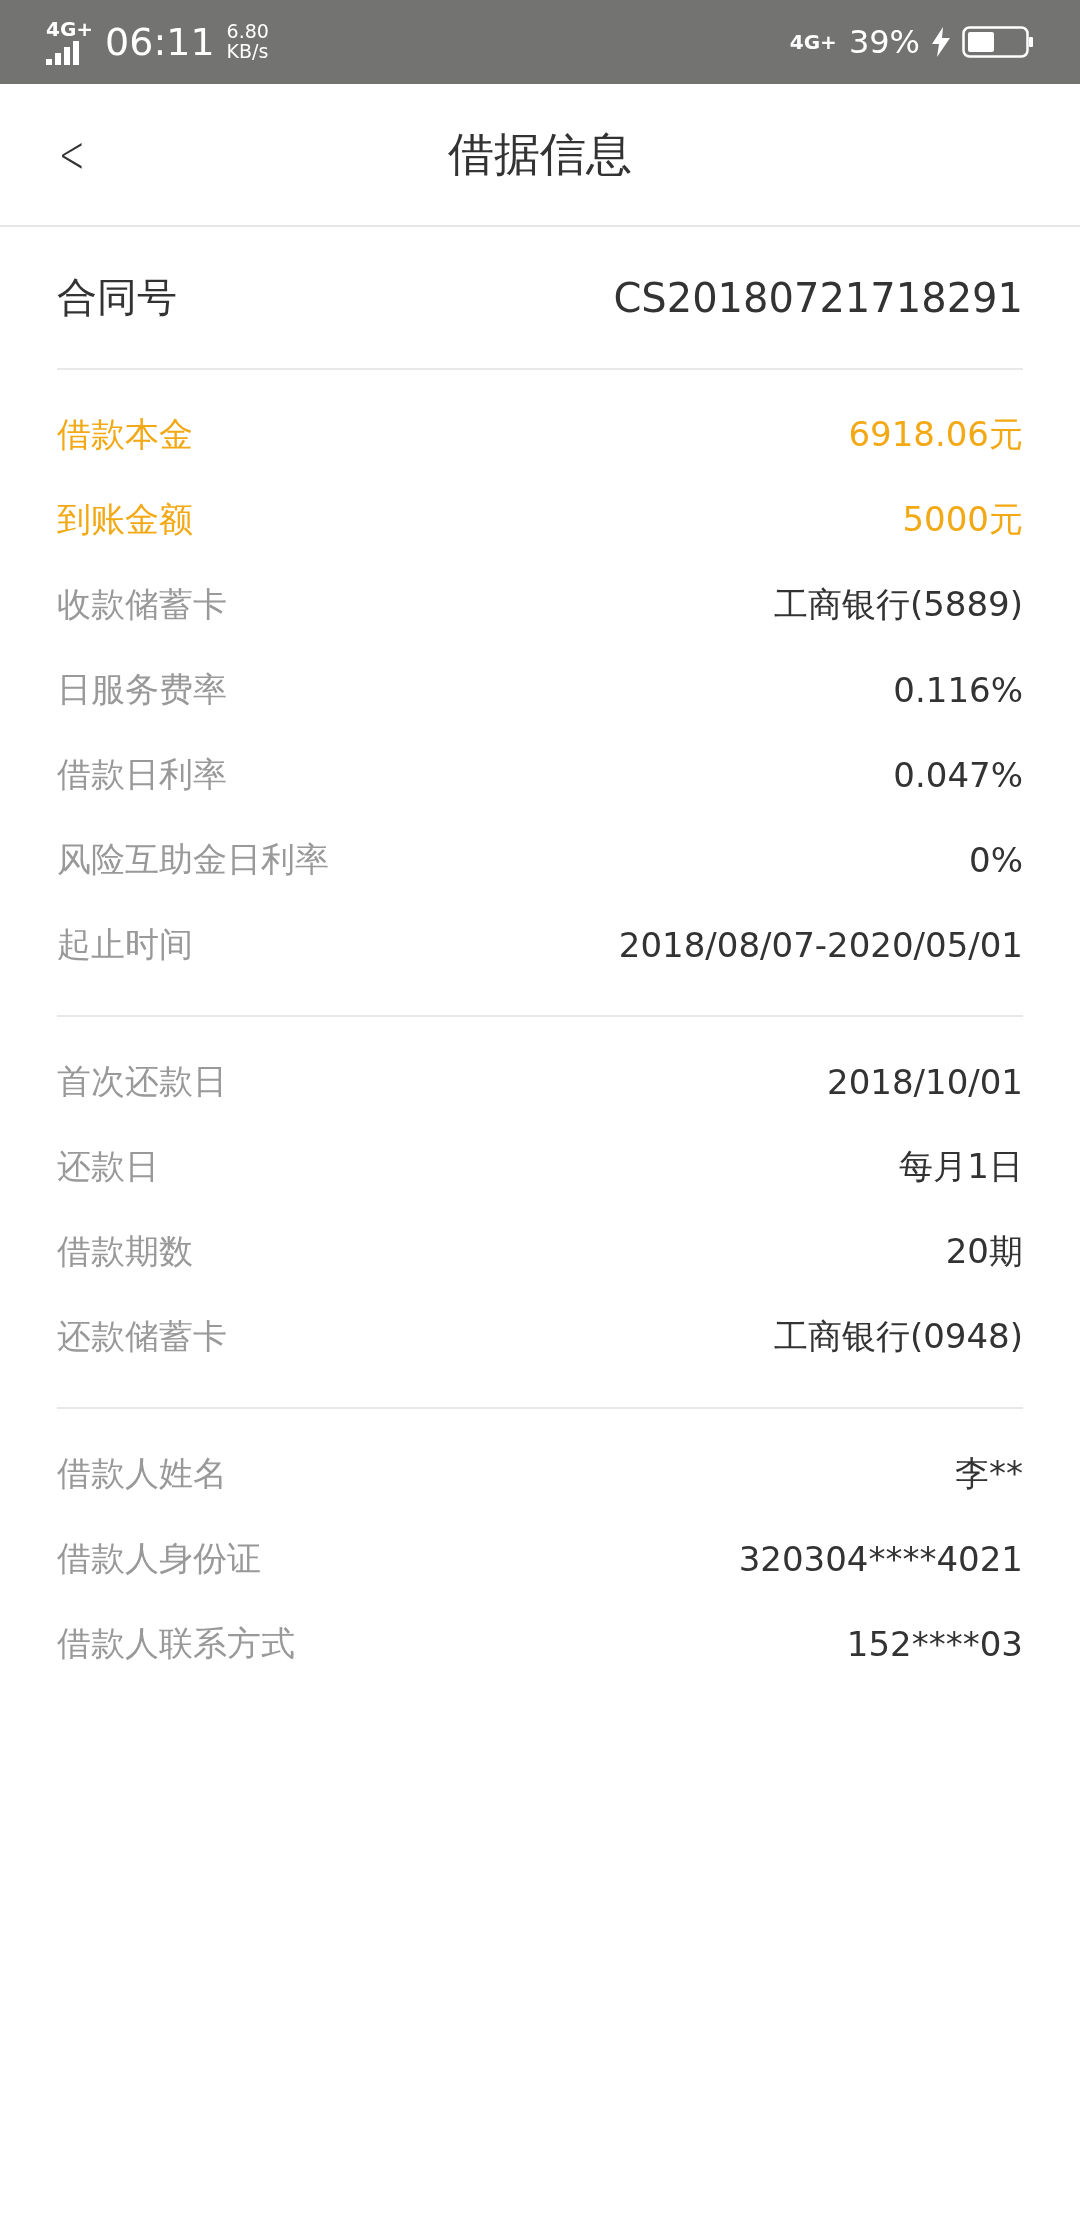  What do you see at coordinates (820, 944) in the screenshot?
I see `field-value: 2018/08/07-2020/05/01` at bounding box center [820, 944].